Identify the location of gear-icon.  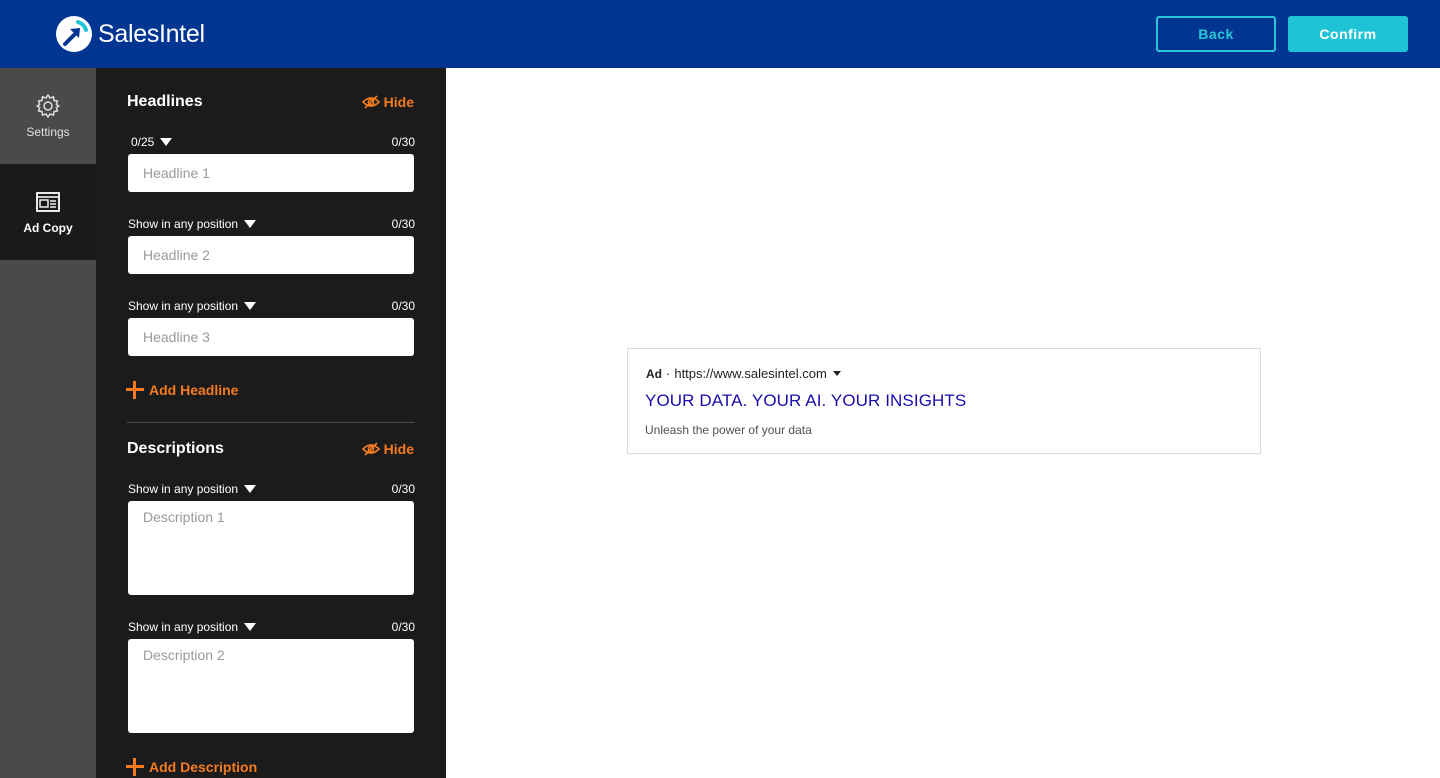
(48, 106).